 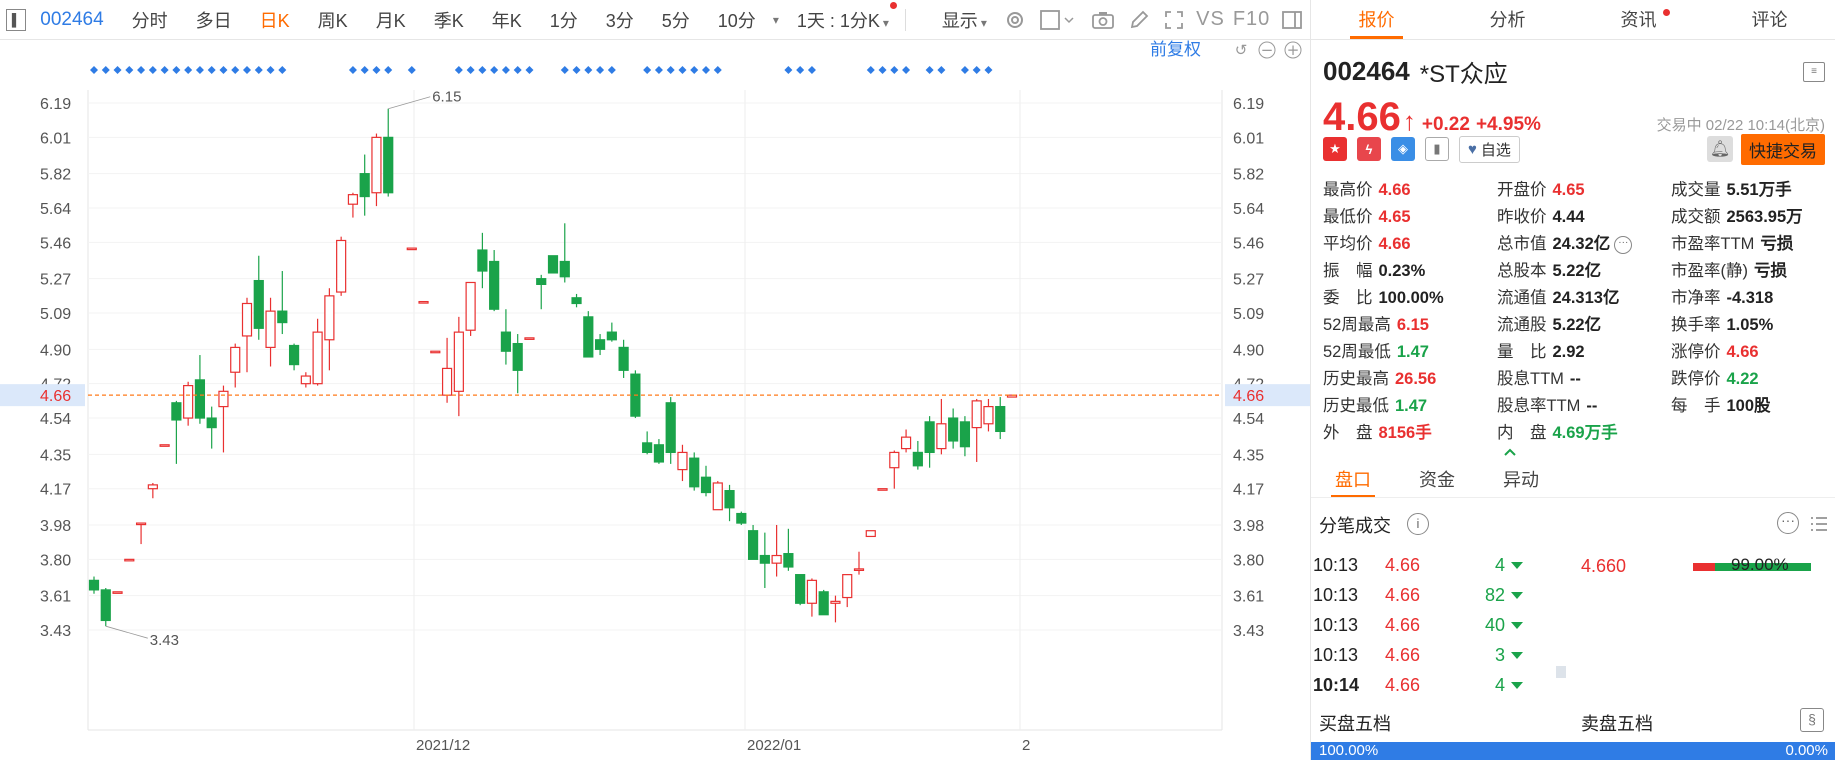 I want to click on section-tab: 盘口, so click(x=1353, y=479).